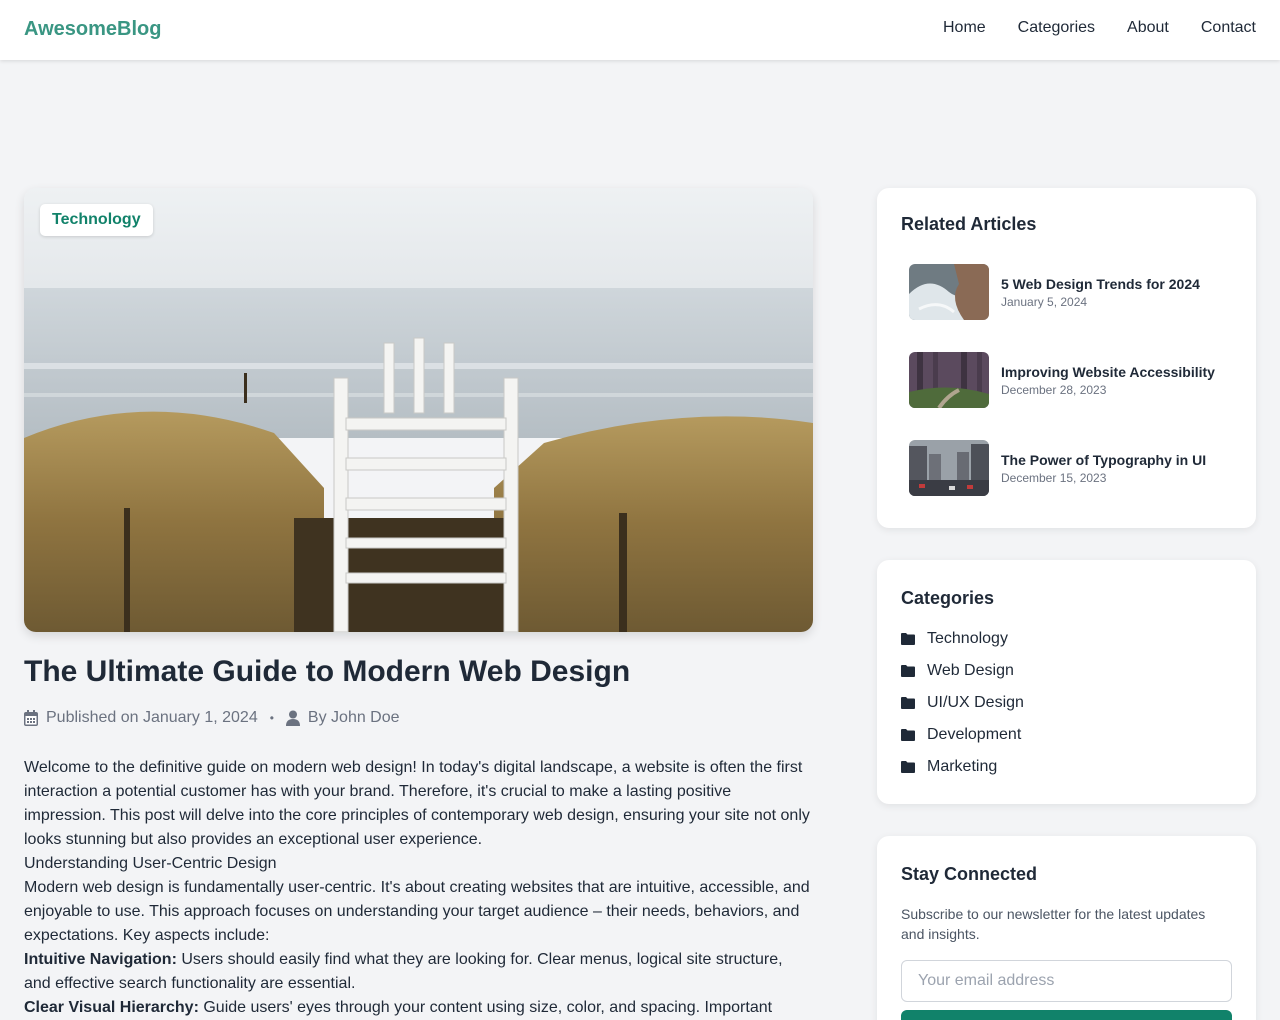 The image size is (1280, 1020). What do you see at coordinates (31, 718) in the screenshot?
I see `calendar-icon` at bounding box center [31, 718].